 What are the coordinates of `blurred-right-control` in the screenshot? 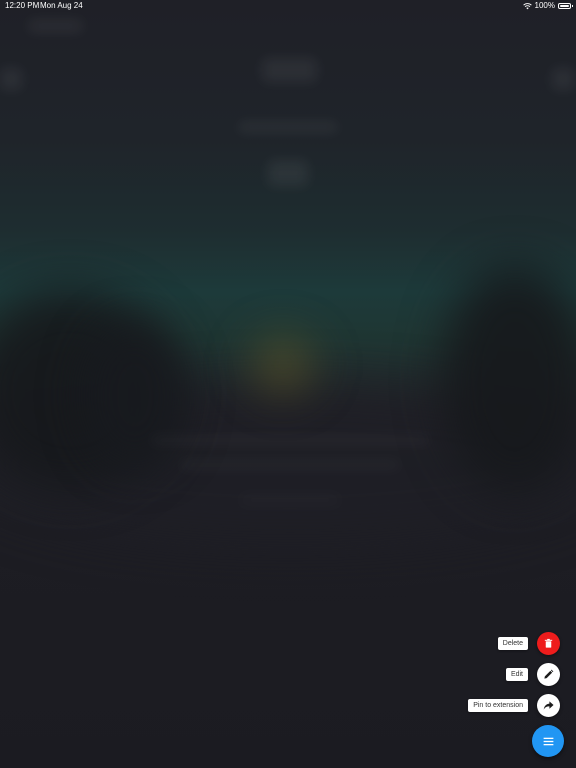 It's located at (563, 79).